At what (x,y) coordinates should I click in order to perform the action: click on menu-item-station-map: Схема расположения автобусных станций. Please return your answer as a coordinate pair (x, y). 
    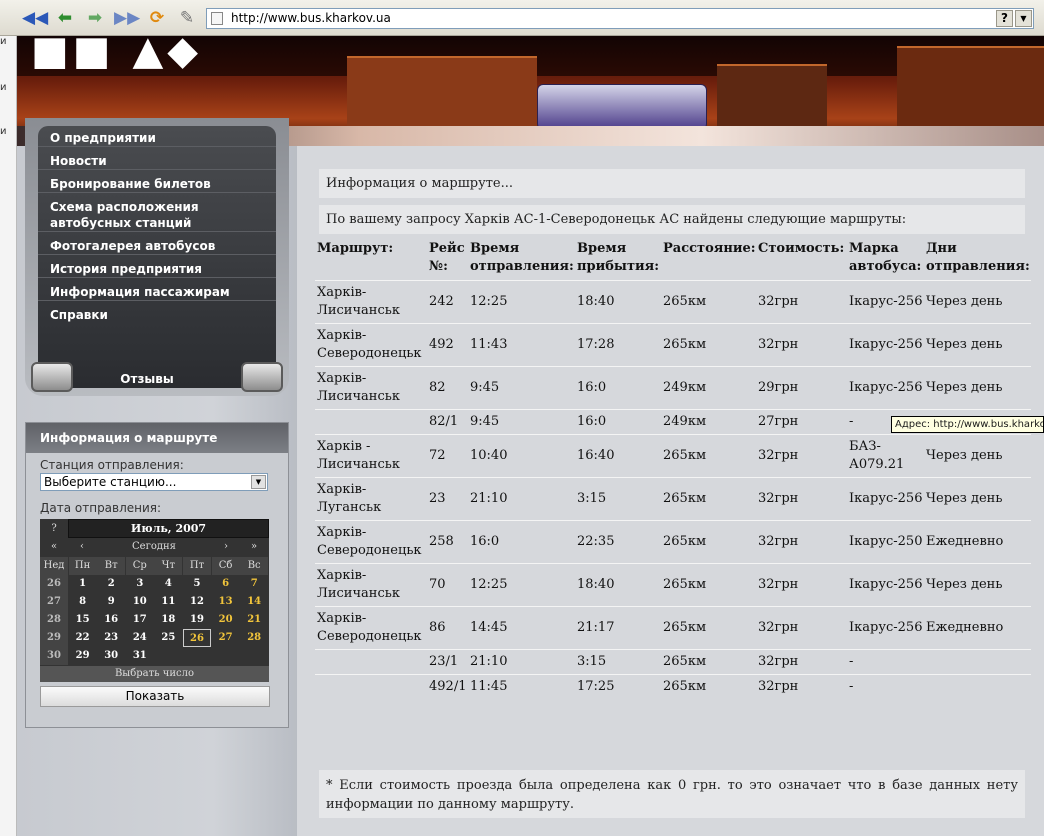
    Looking at the image, I should click on (157, 215).